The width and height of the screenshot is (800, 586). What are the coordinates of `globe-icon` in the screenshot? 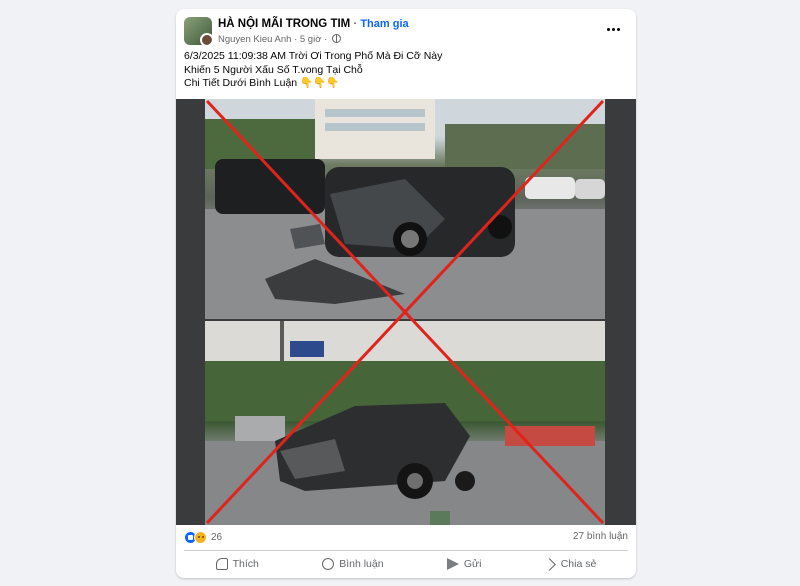 It's located at (336, 38).